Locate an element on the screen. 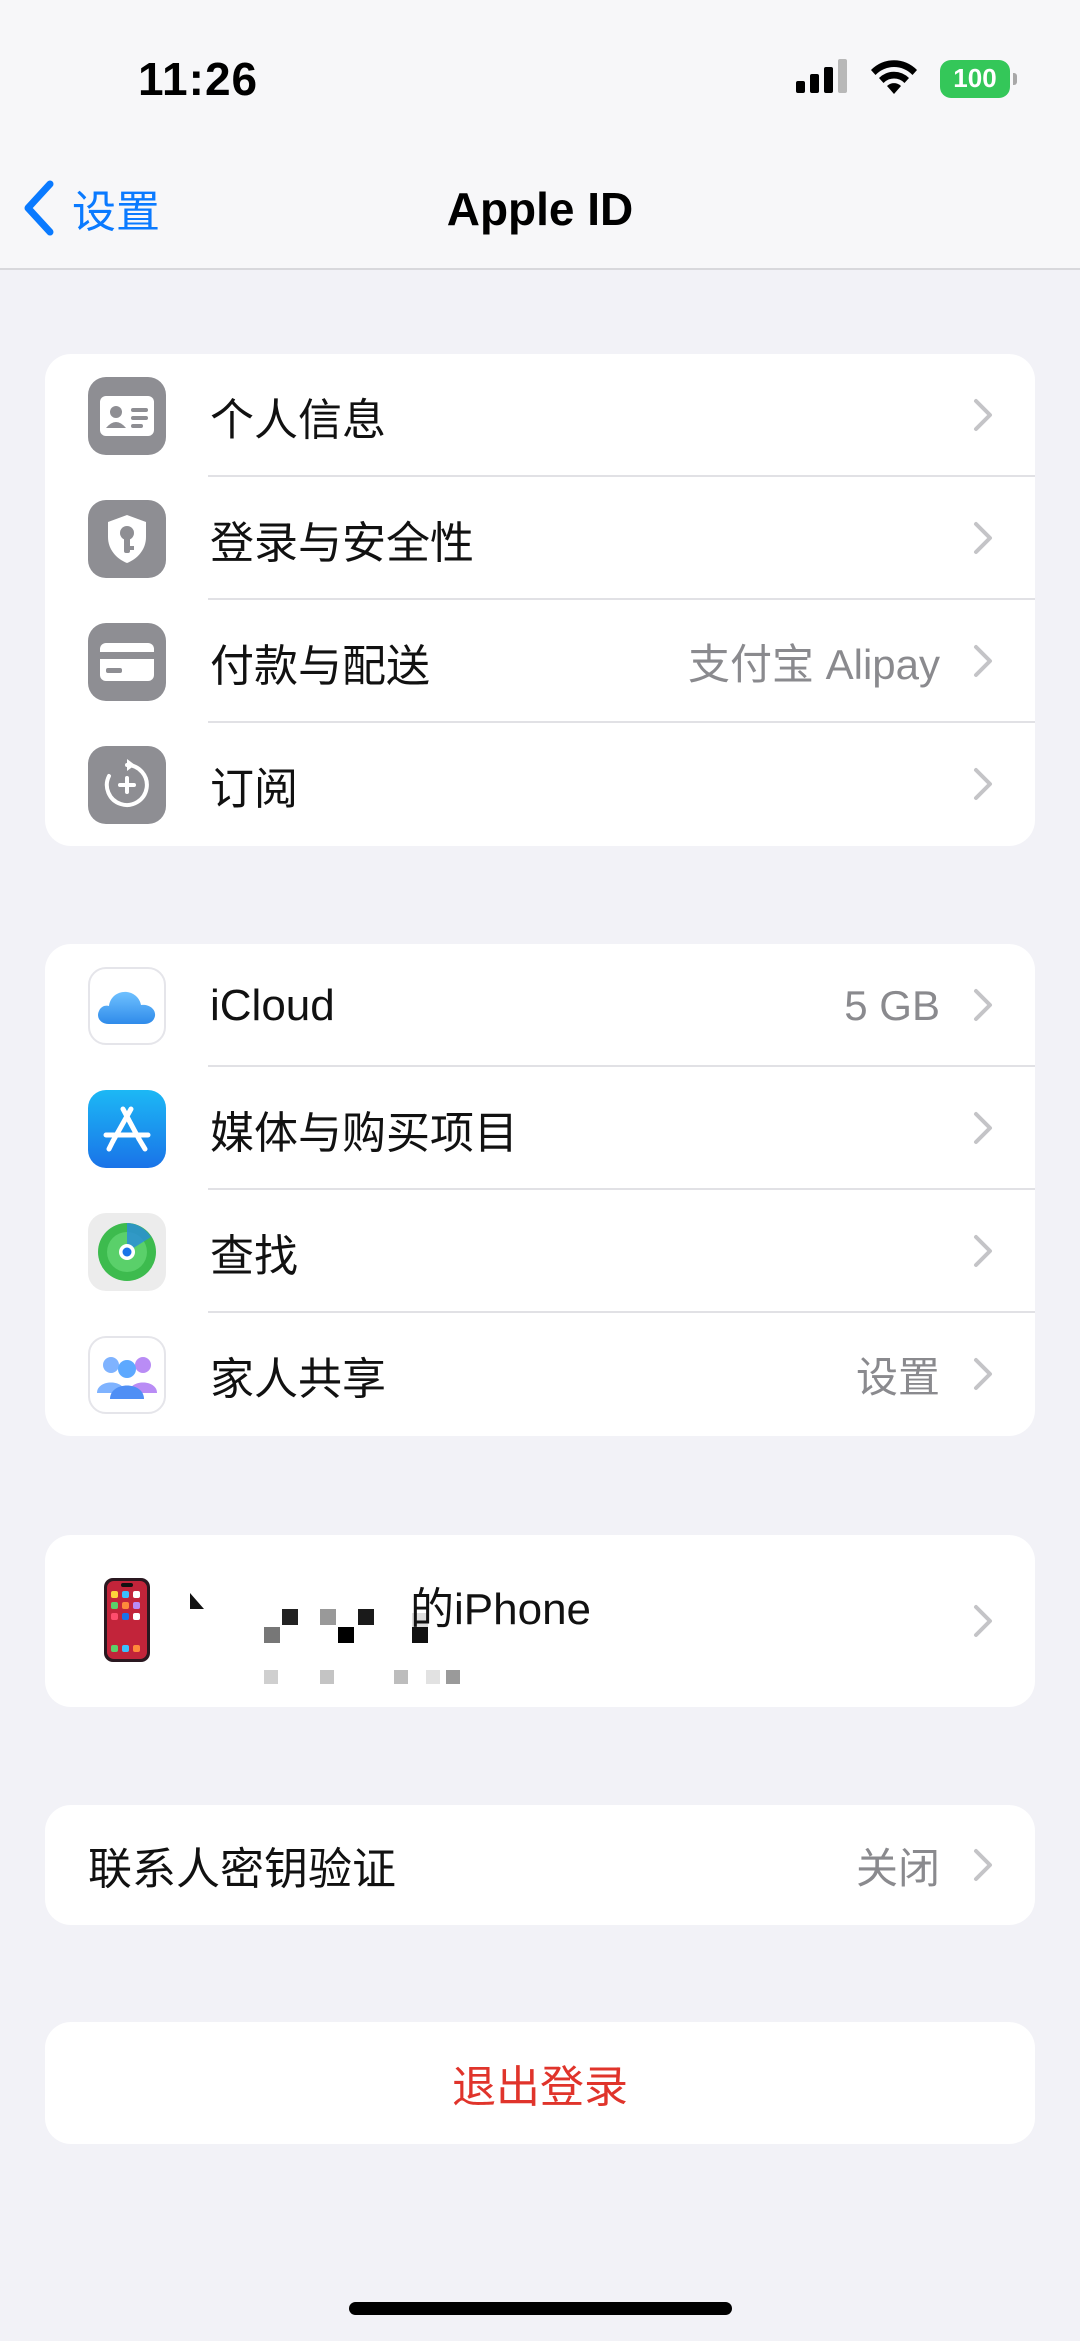 Image resolution: width=1080 pixels, height=2341 pixels. row-value: 5 GB is located at coordinates (892, 1005).